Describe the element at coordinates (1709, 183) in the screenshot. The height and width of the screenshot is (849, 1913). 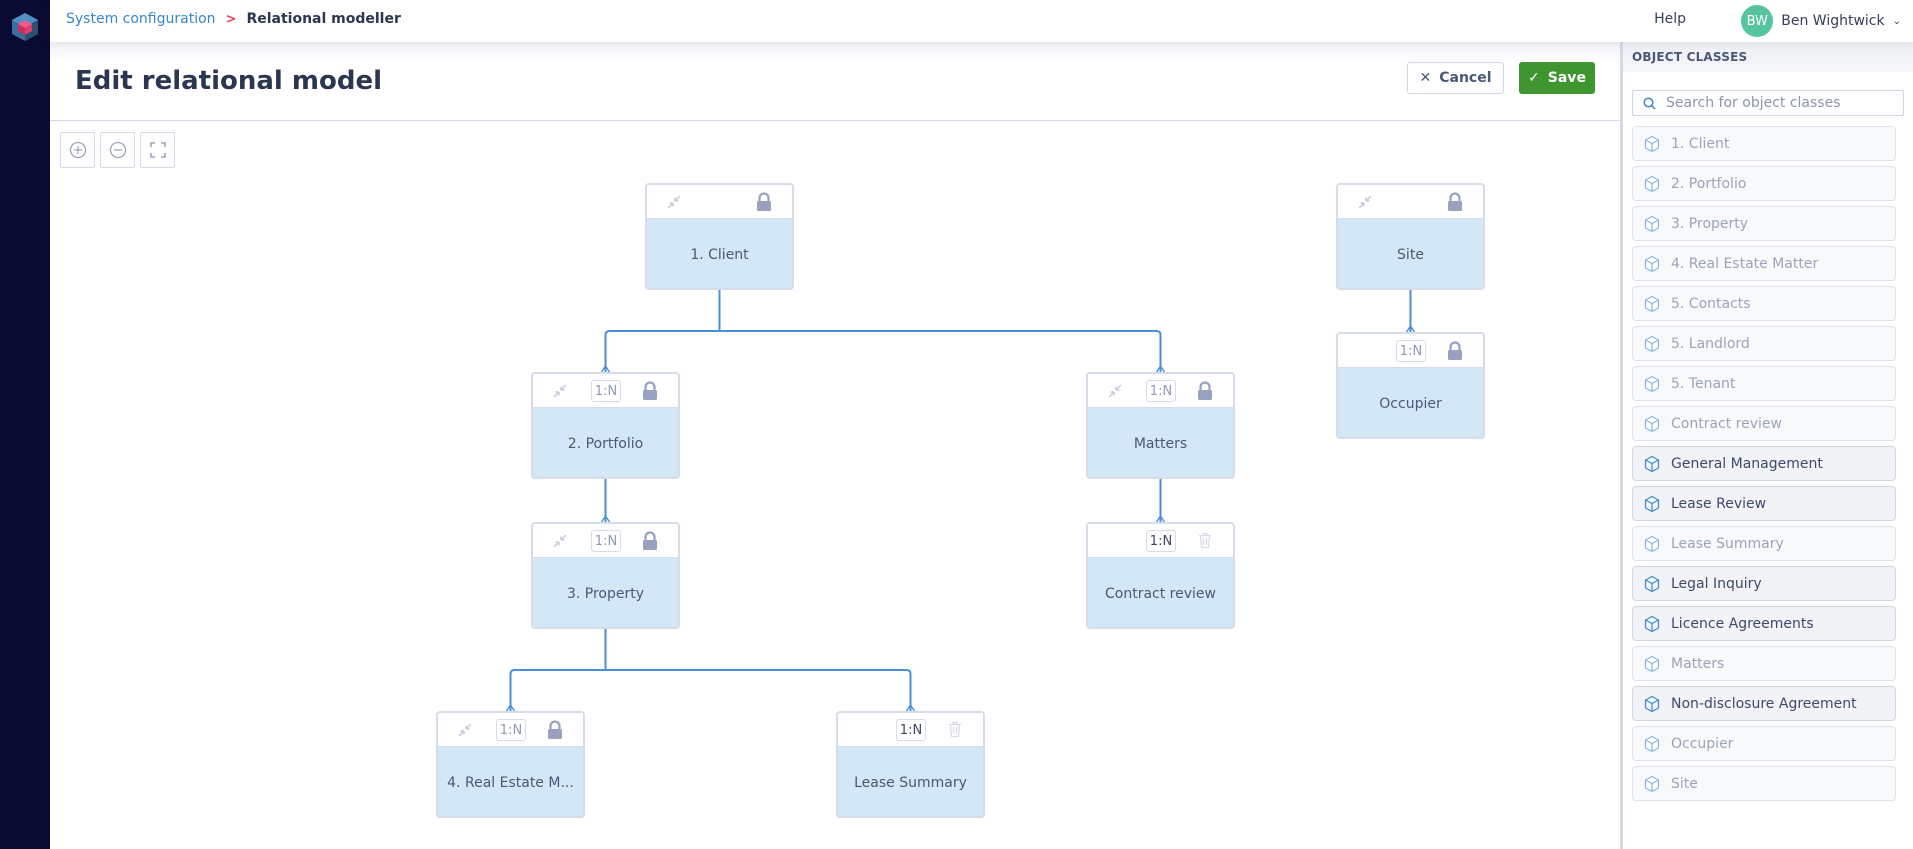
I see `object-class-label: 2. Portfolio` at that location.